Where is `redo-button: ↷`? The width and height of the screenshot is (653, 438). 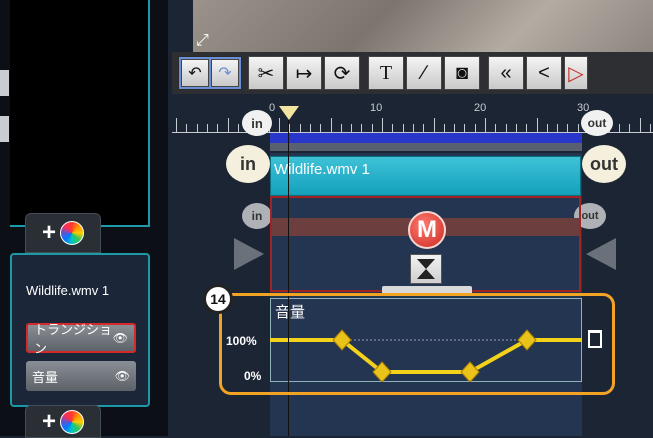 redo-button: ↷ is located at coordinates (225, 73).